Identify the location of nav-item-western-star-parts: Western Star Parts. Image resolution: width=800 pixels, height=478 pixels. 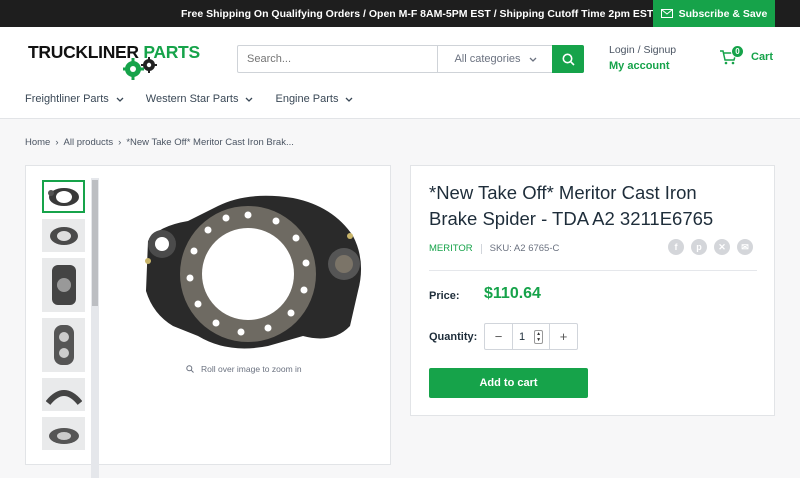
(200, 99).